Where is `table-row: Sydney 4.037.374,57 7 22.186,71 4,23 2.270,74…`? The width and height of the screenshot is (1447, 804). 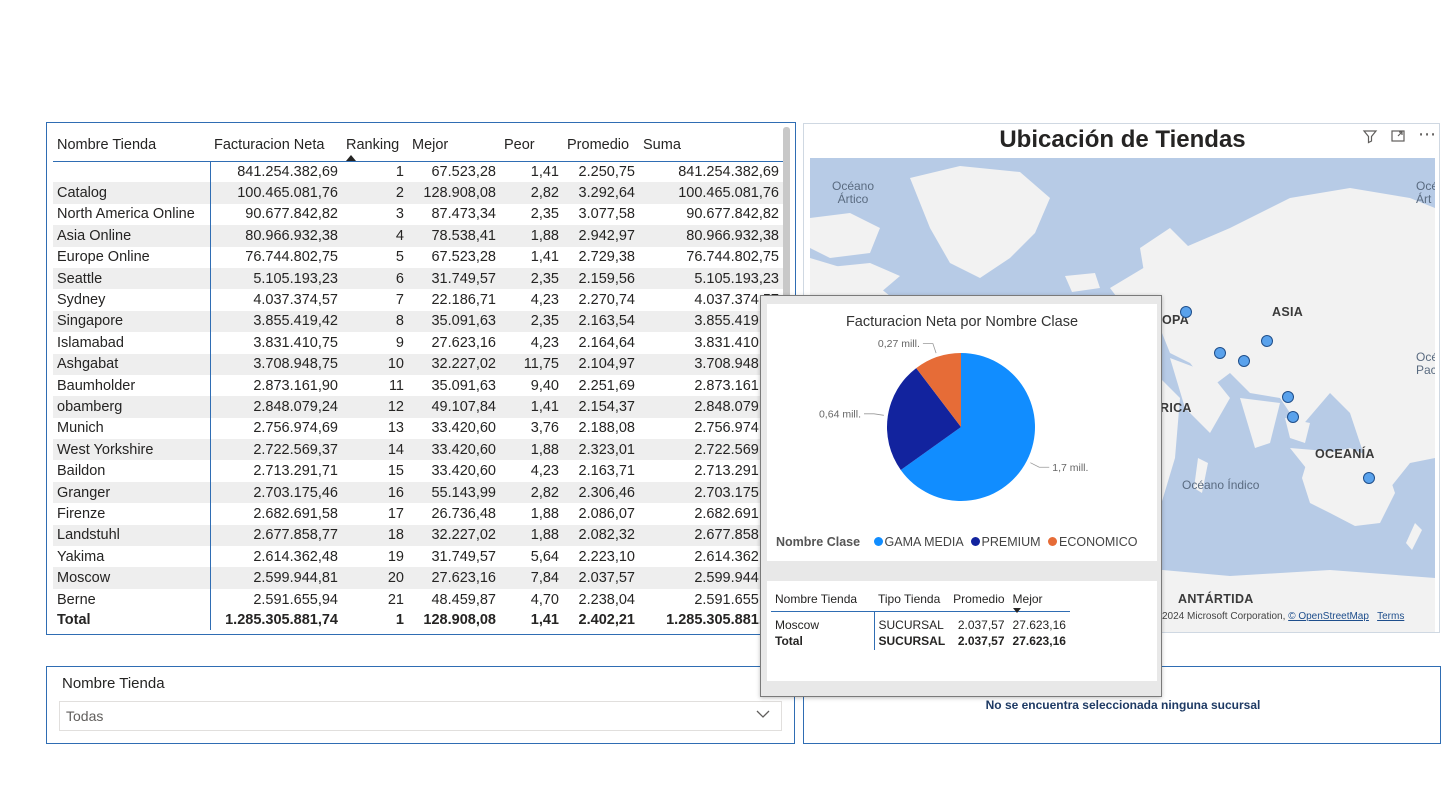
table-row: Sydney 4.037.374,57 7 22.186,71 4,23 2.270,74… is located at coordinates (418, 300).